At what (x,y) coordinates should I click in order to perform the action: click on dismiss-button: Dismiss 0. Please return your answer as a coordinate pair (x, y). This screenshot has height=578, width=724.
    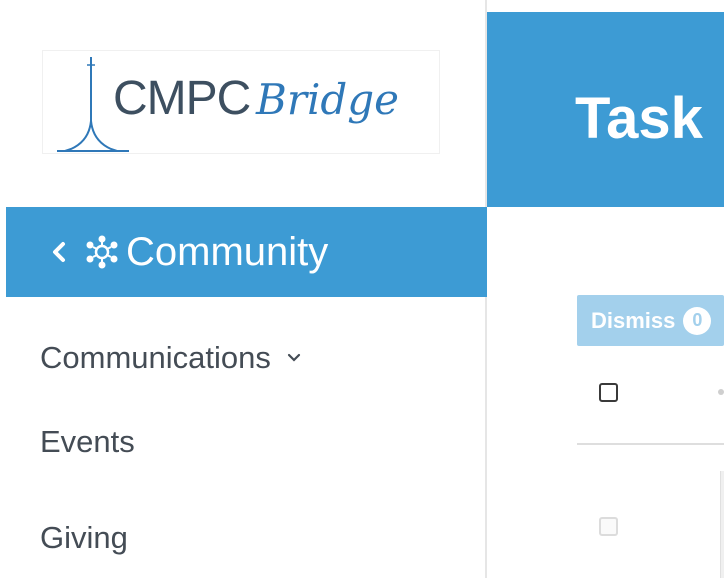
    Looking at the image, I should click on (650, 320).